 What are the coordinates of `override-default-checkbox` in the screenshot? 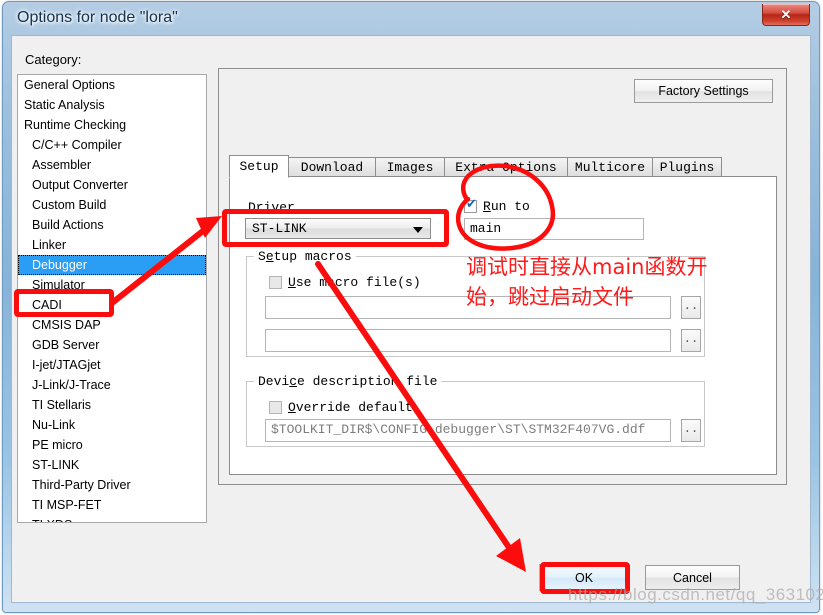 It's located at (275, 407).